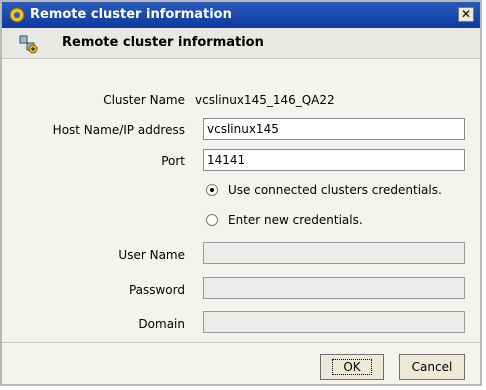  Describe the element at coordinates (334, 129) in the screenshot. I see `host-input` at that location.